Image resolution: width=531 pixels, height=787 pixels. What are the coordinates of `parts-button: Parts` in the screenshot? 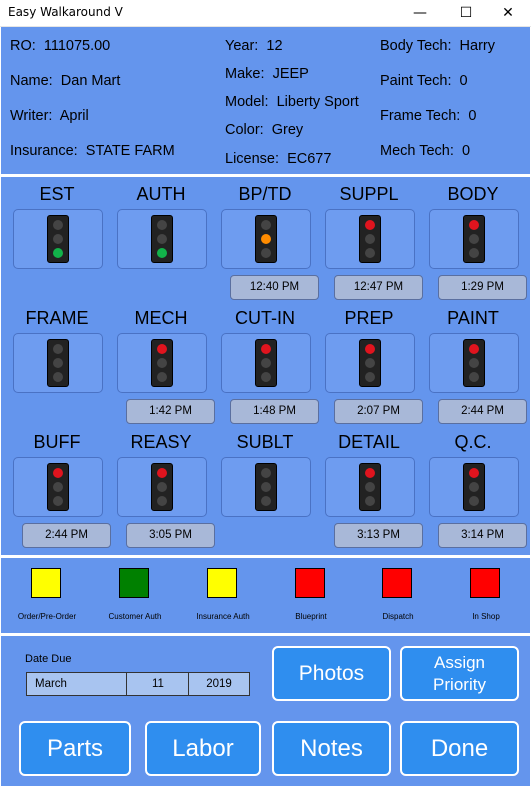 It's located at (75, 748).